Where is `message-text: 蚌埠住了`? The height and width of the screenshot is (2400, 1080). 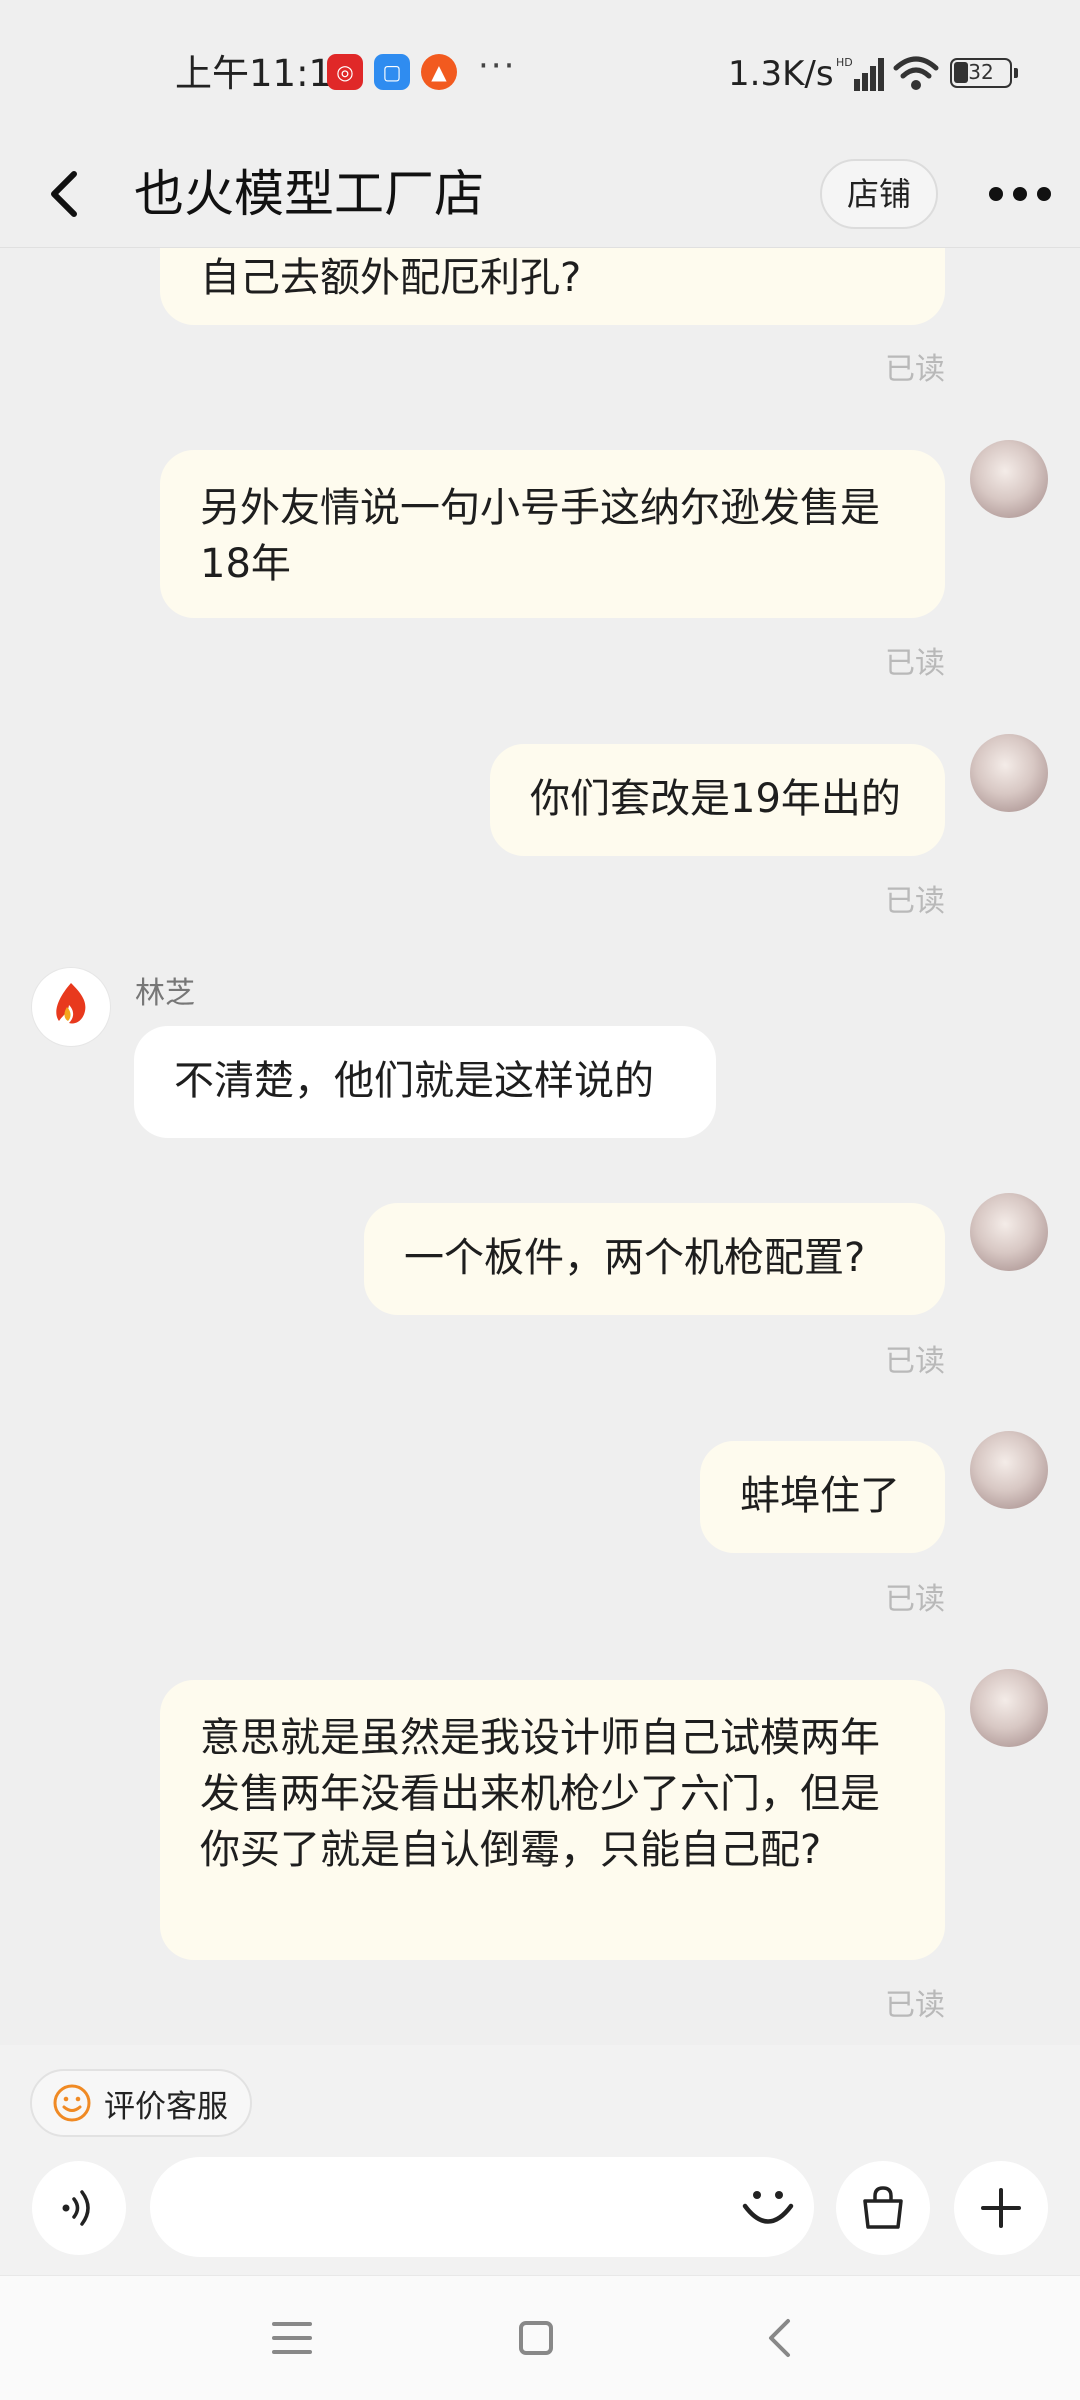 message-text: 蚌埠住了 is located at coordinates (820, 1496).